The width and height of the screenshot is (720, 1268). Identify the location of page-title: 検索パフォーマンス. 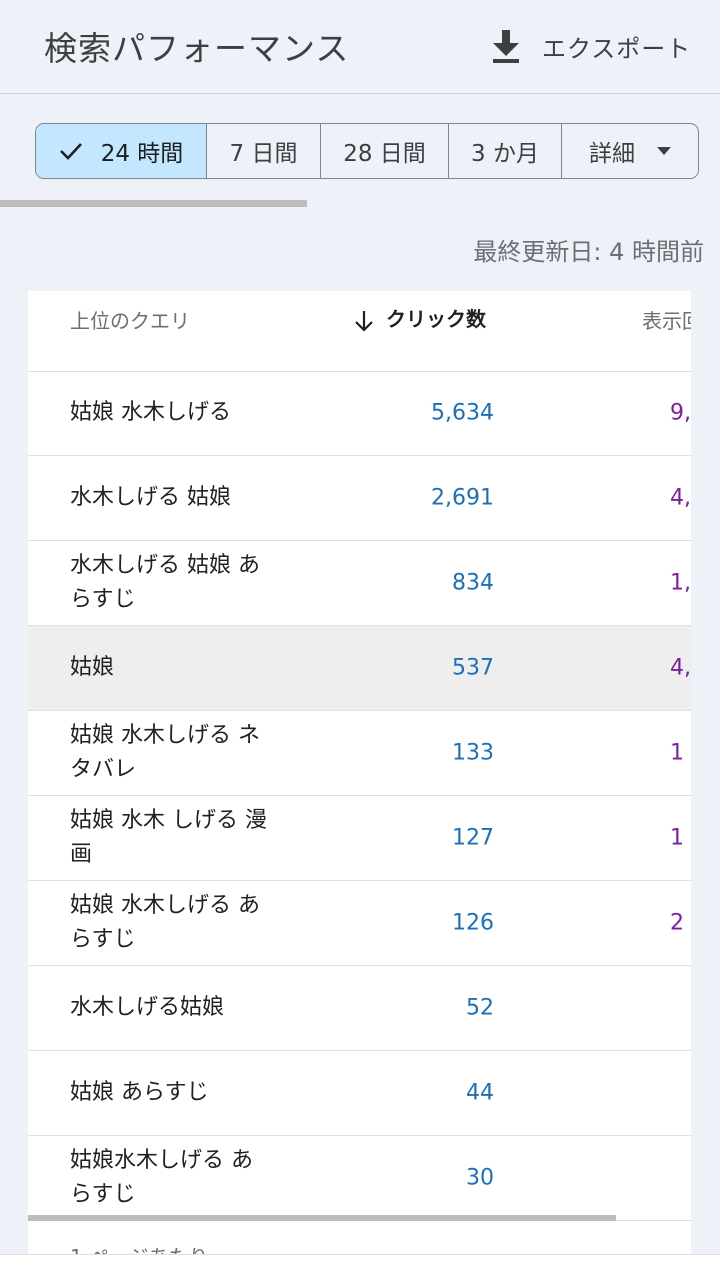
(197, 48).